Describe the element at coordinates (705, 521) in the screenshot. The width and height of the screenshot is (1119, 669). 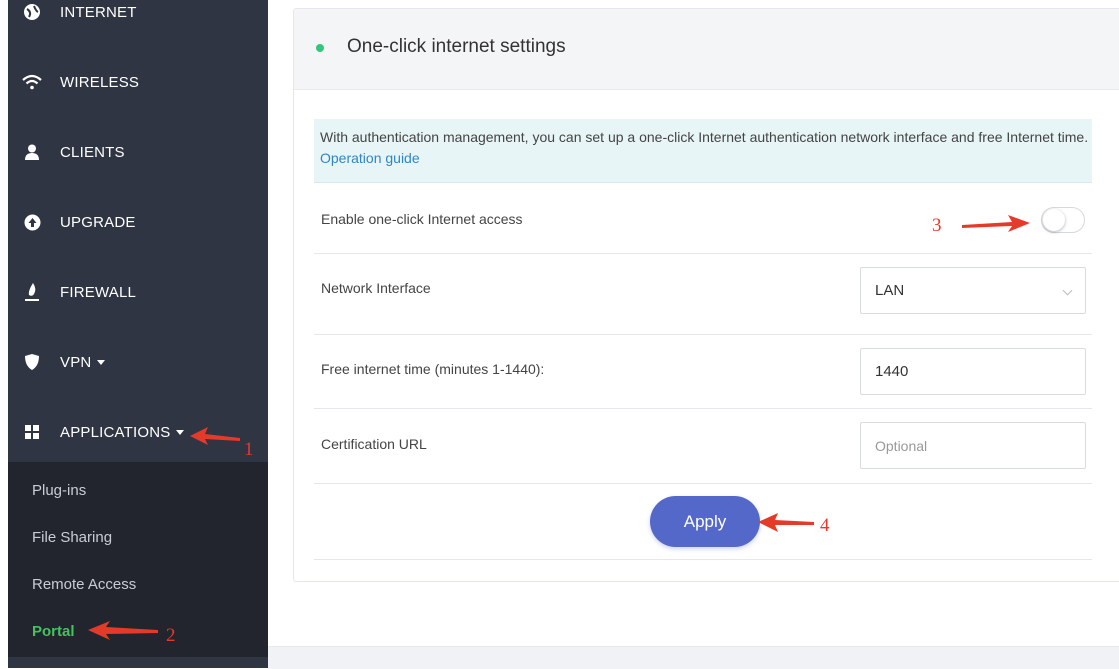
I see `apply-button: Apply` at that location.